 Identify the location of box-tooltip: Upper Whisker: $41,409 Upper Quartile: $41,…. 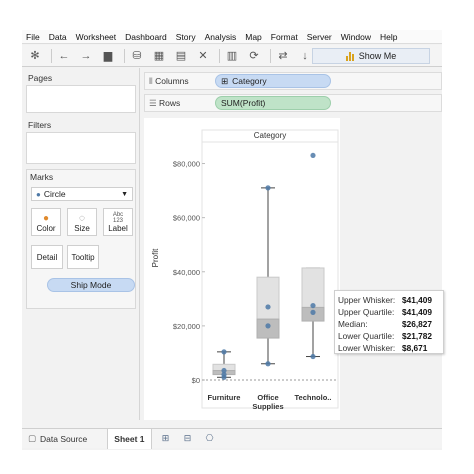
(389, 322).